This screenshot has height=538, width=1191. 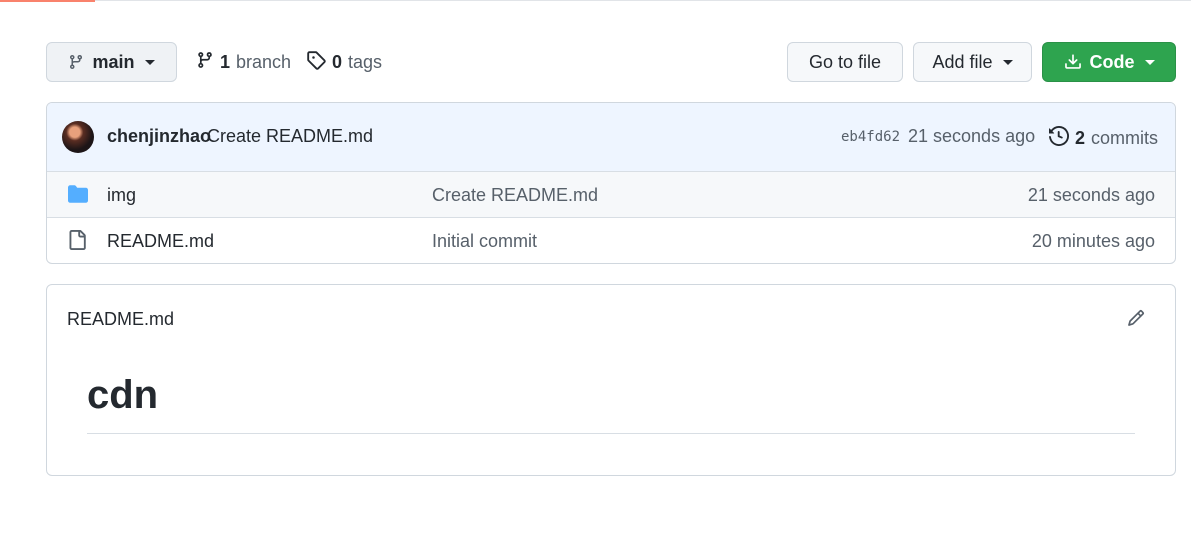 What do you see at coordinates (1112, 61) in the screenshot?
I see `code-label: Code` at bounding box center [1112, 61].